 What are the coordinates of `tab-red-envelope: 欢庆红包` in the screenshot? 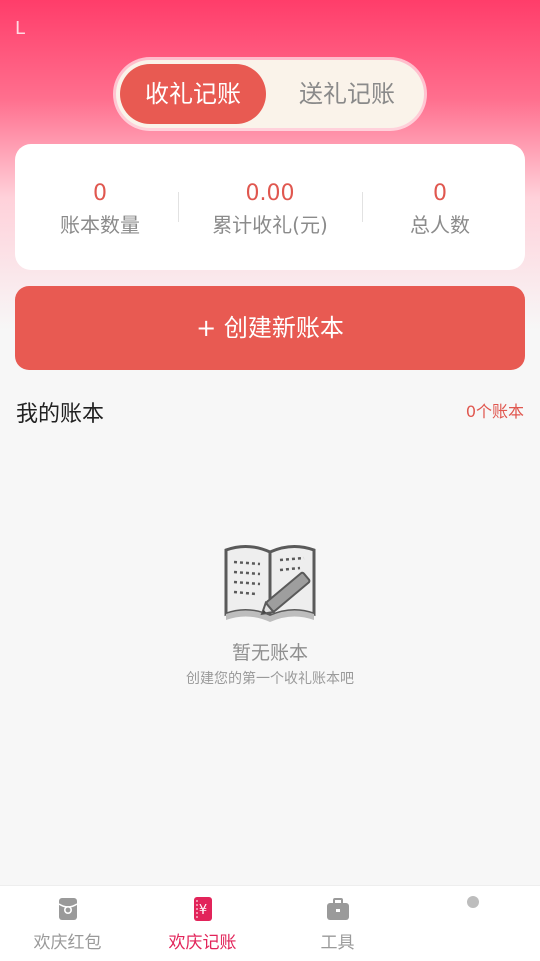 It's located at (67, 923).